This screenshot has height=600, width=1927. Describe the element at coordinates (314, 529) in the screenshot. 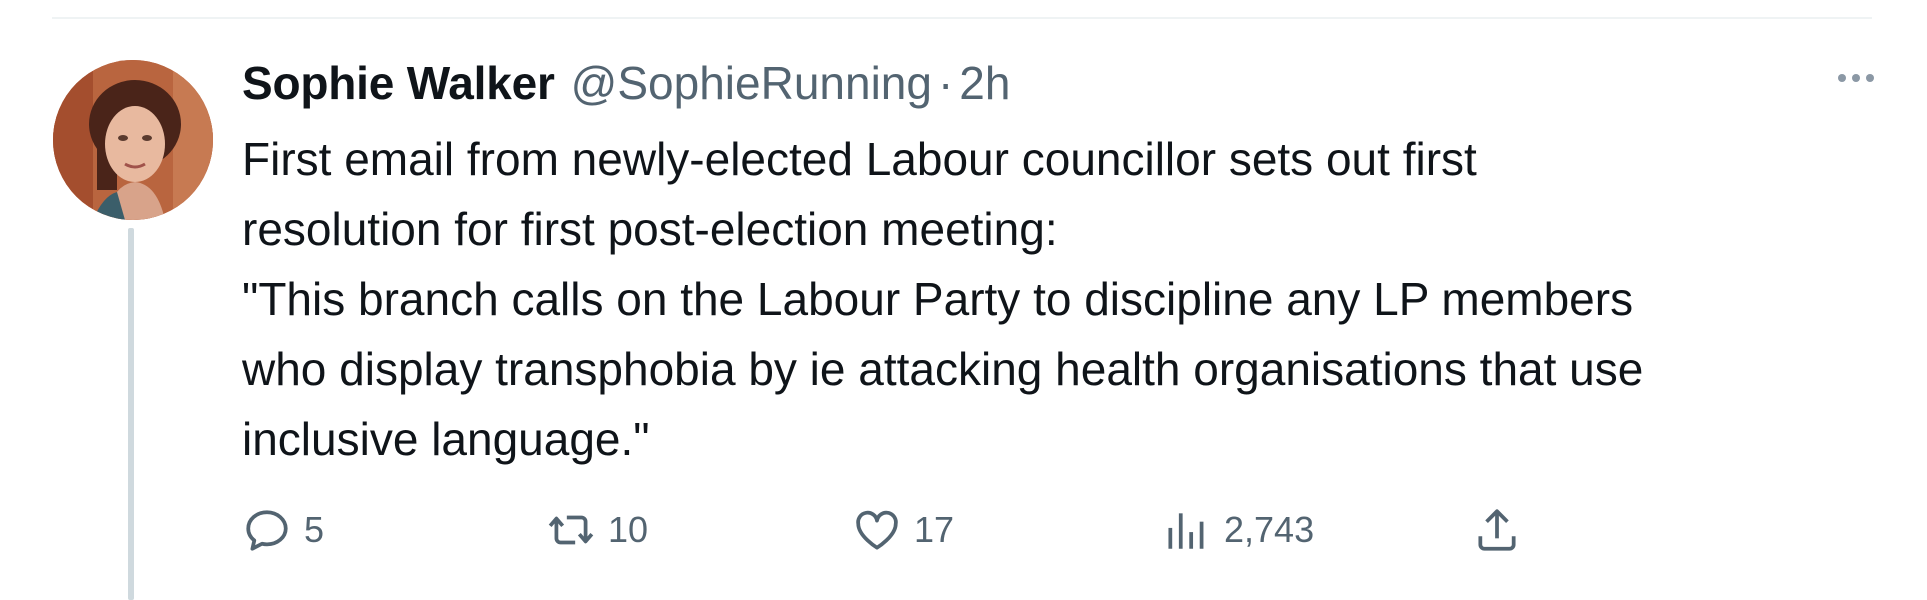

I see `reply-count: 5` at that location.